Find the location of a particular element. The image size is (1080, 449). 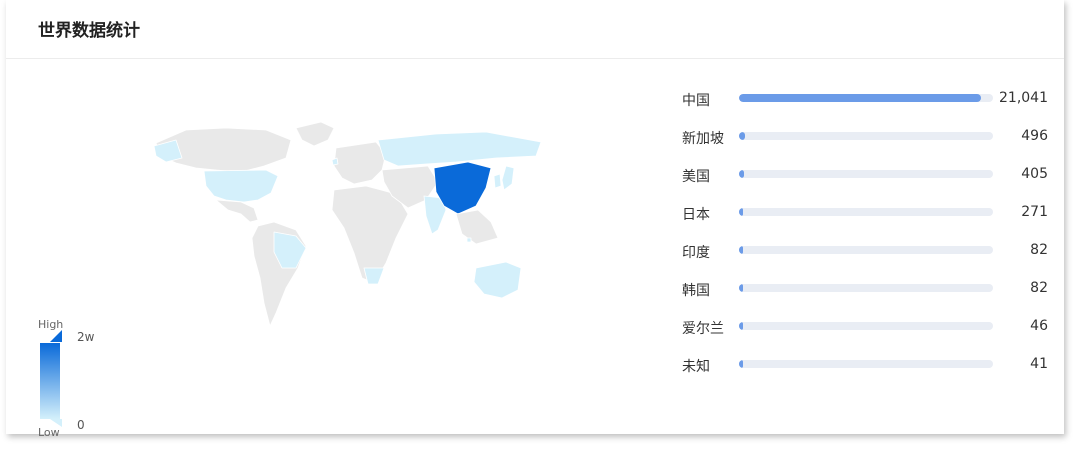

map-region-usa is located at coordinates (241, 186).